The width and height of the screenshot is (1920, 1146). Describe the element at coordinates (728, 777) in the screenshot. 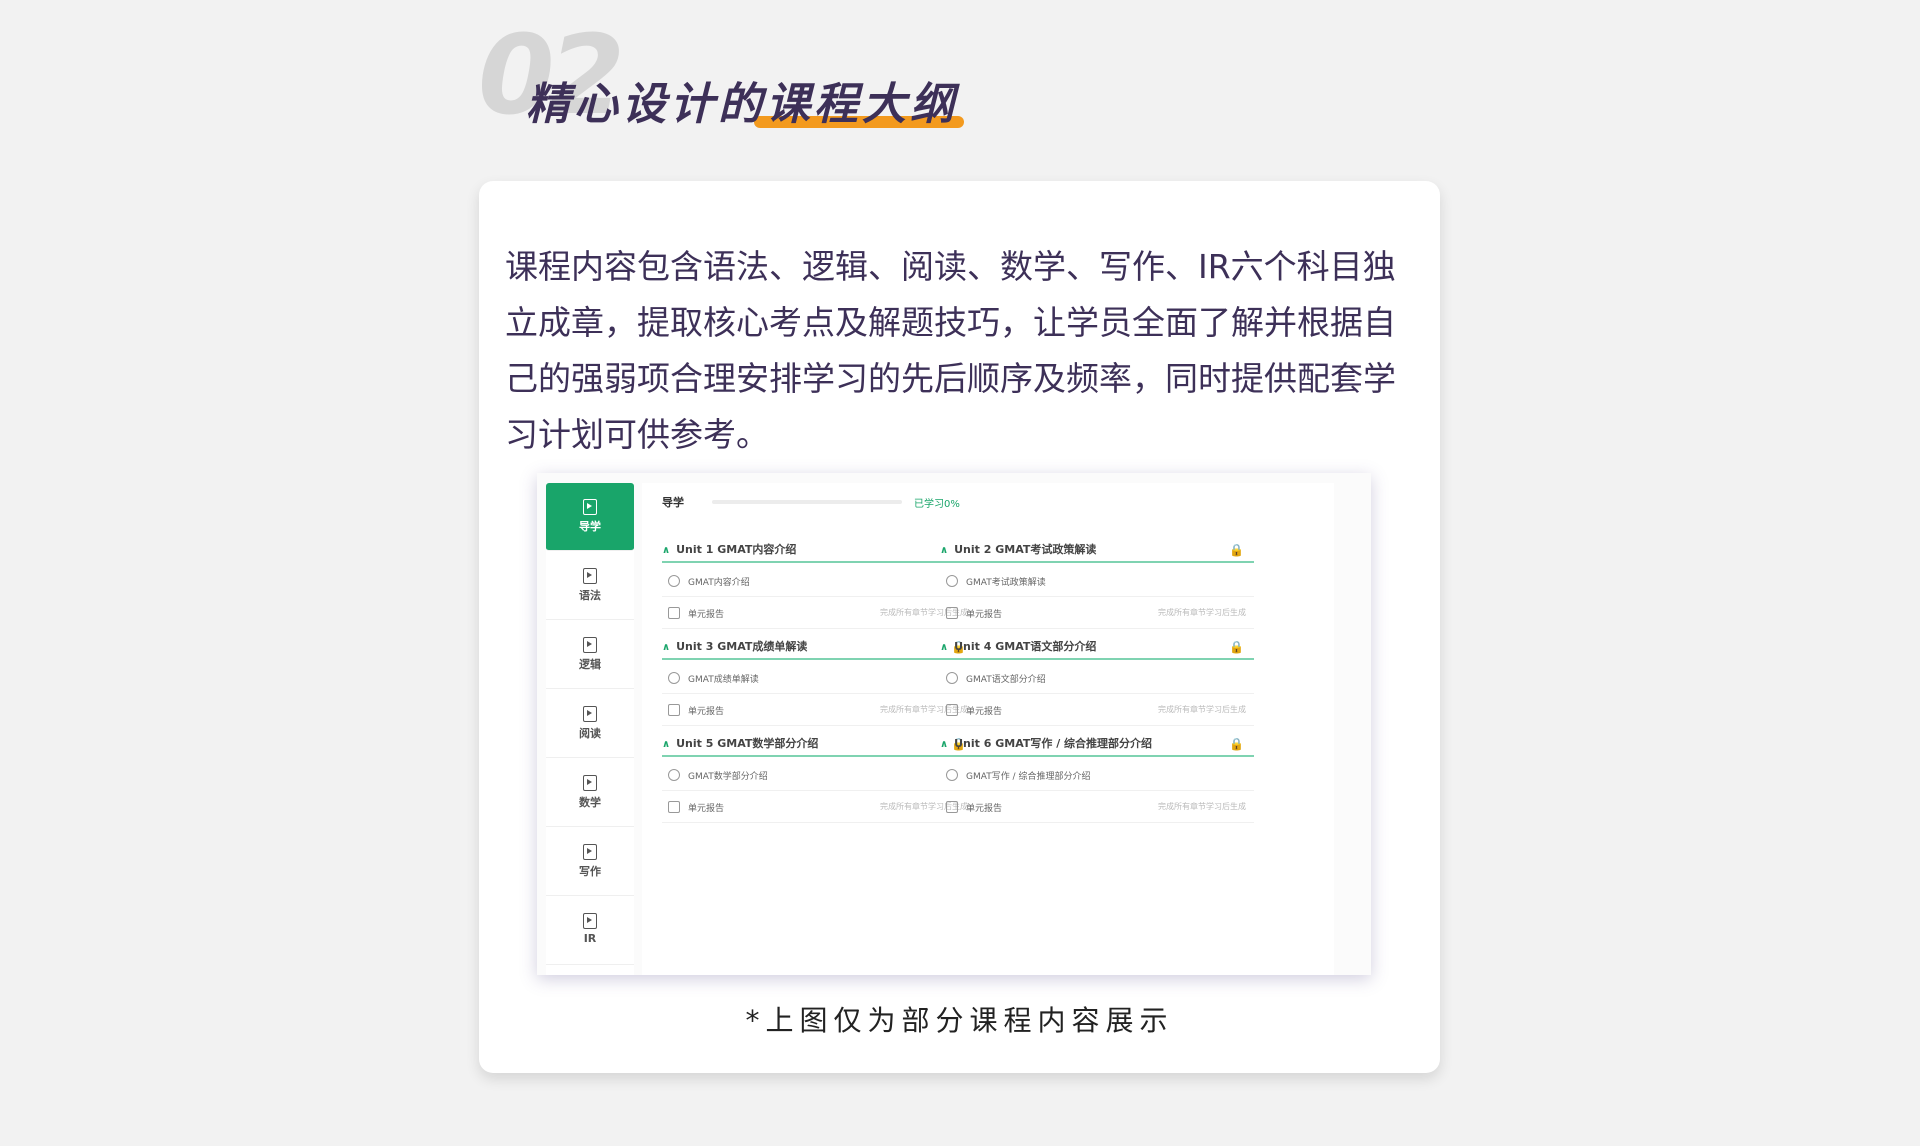

I see `lesson-title: GMAT数学部分介绍` at that location.